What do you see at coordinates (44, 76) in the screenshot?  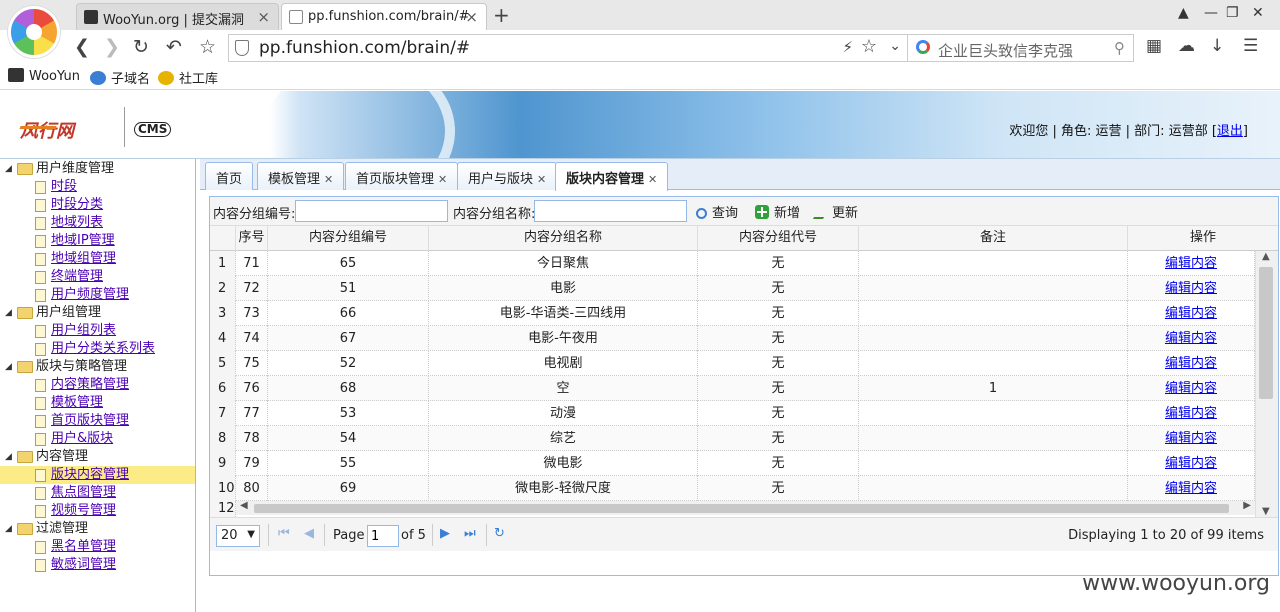 I see `bookmark-wooyun: WooYun` at bounding box center [44, 76].